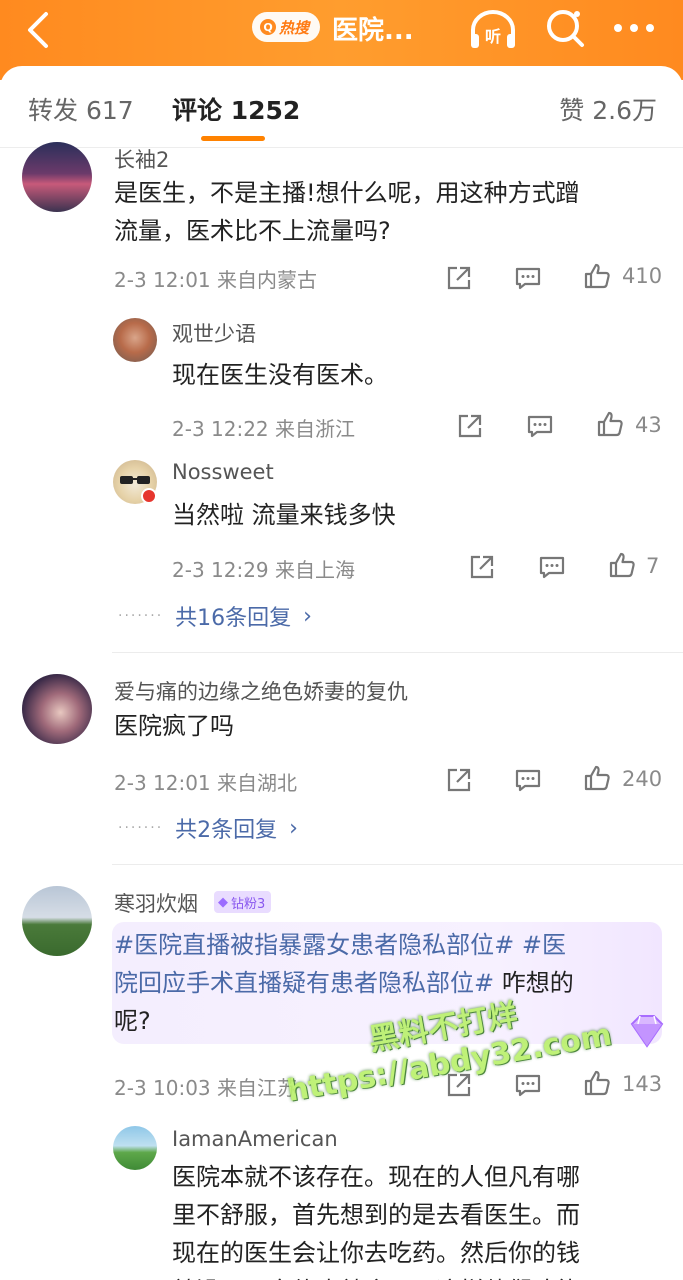  What do you see at coordinates (233, 138) in the screenshot?
I see `active-tab-indicator` at bounding box center [233, 138].